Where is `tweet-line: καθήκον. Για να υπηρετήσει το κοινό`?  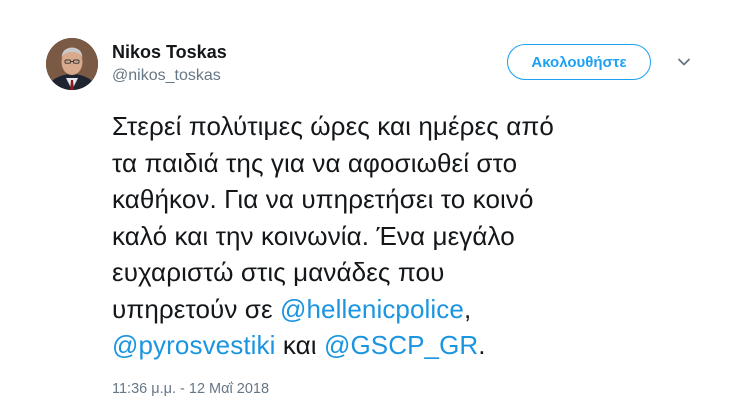 tweet-line: καθήκον. Για να υπηρετήσει το κοινό is located at coordinates (347, 199).